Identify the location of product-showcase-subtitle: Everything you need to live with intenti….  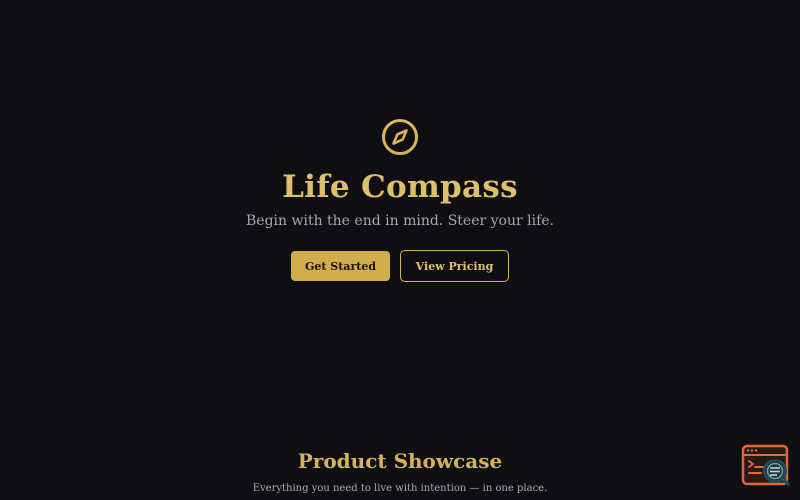
(400, 488).